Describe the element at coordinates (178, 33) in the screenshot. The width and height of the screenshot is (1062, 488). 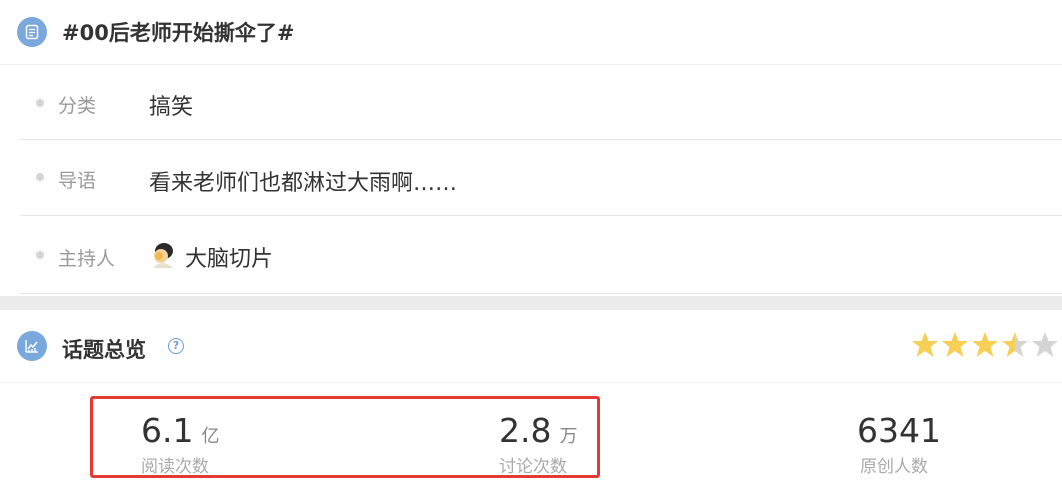
I see `topic-title: #00后老师开始撕伞了#` at that location.